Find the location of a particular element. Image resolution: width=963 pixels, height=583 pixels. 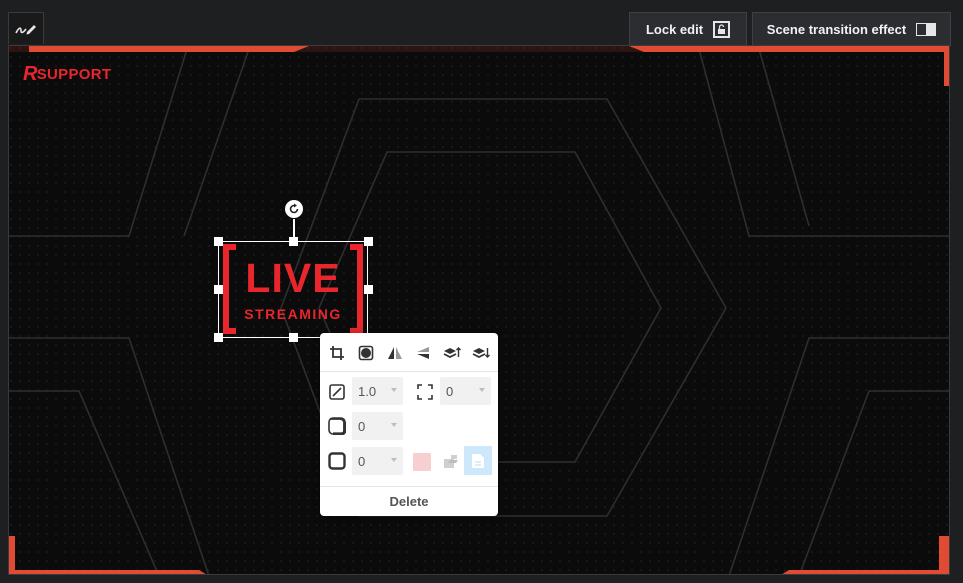

scene-transition-button: Scene transition effect is located at coordinates (851, 29).